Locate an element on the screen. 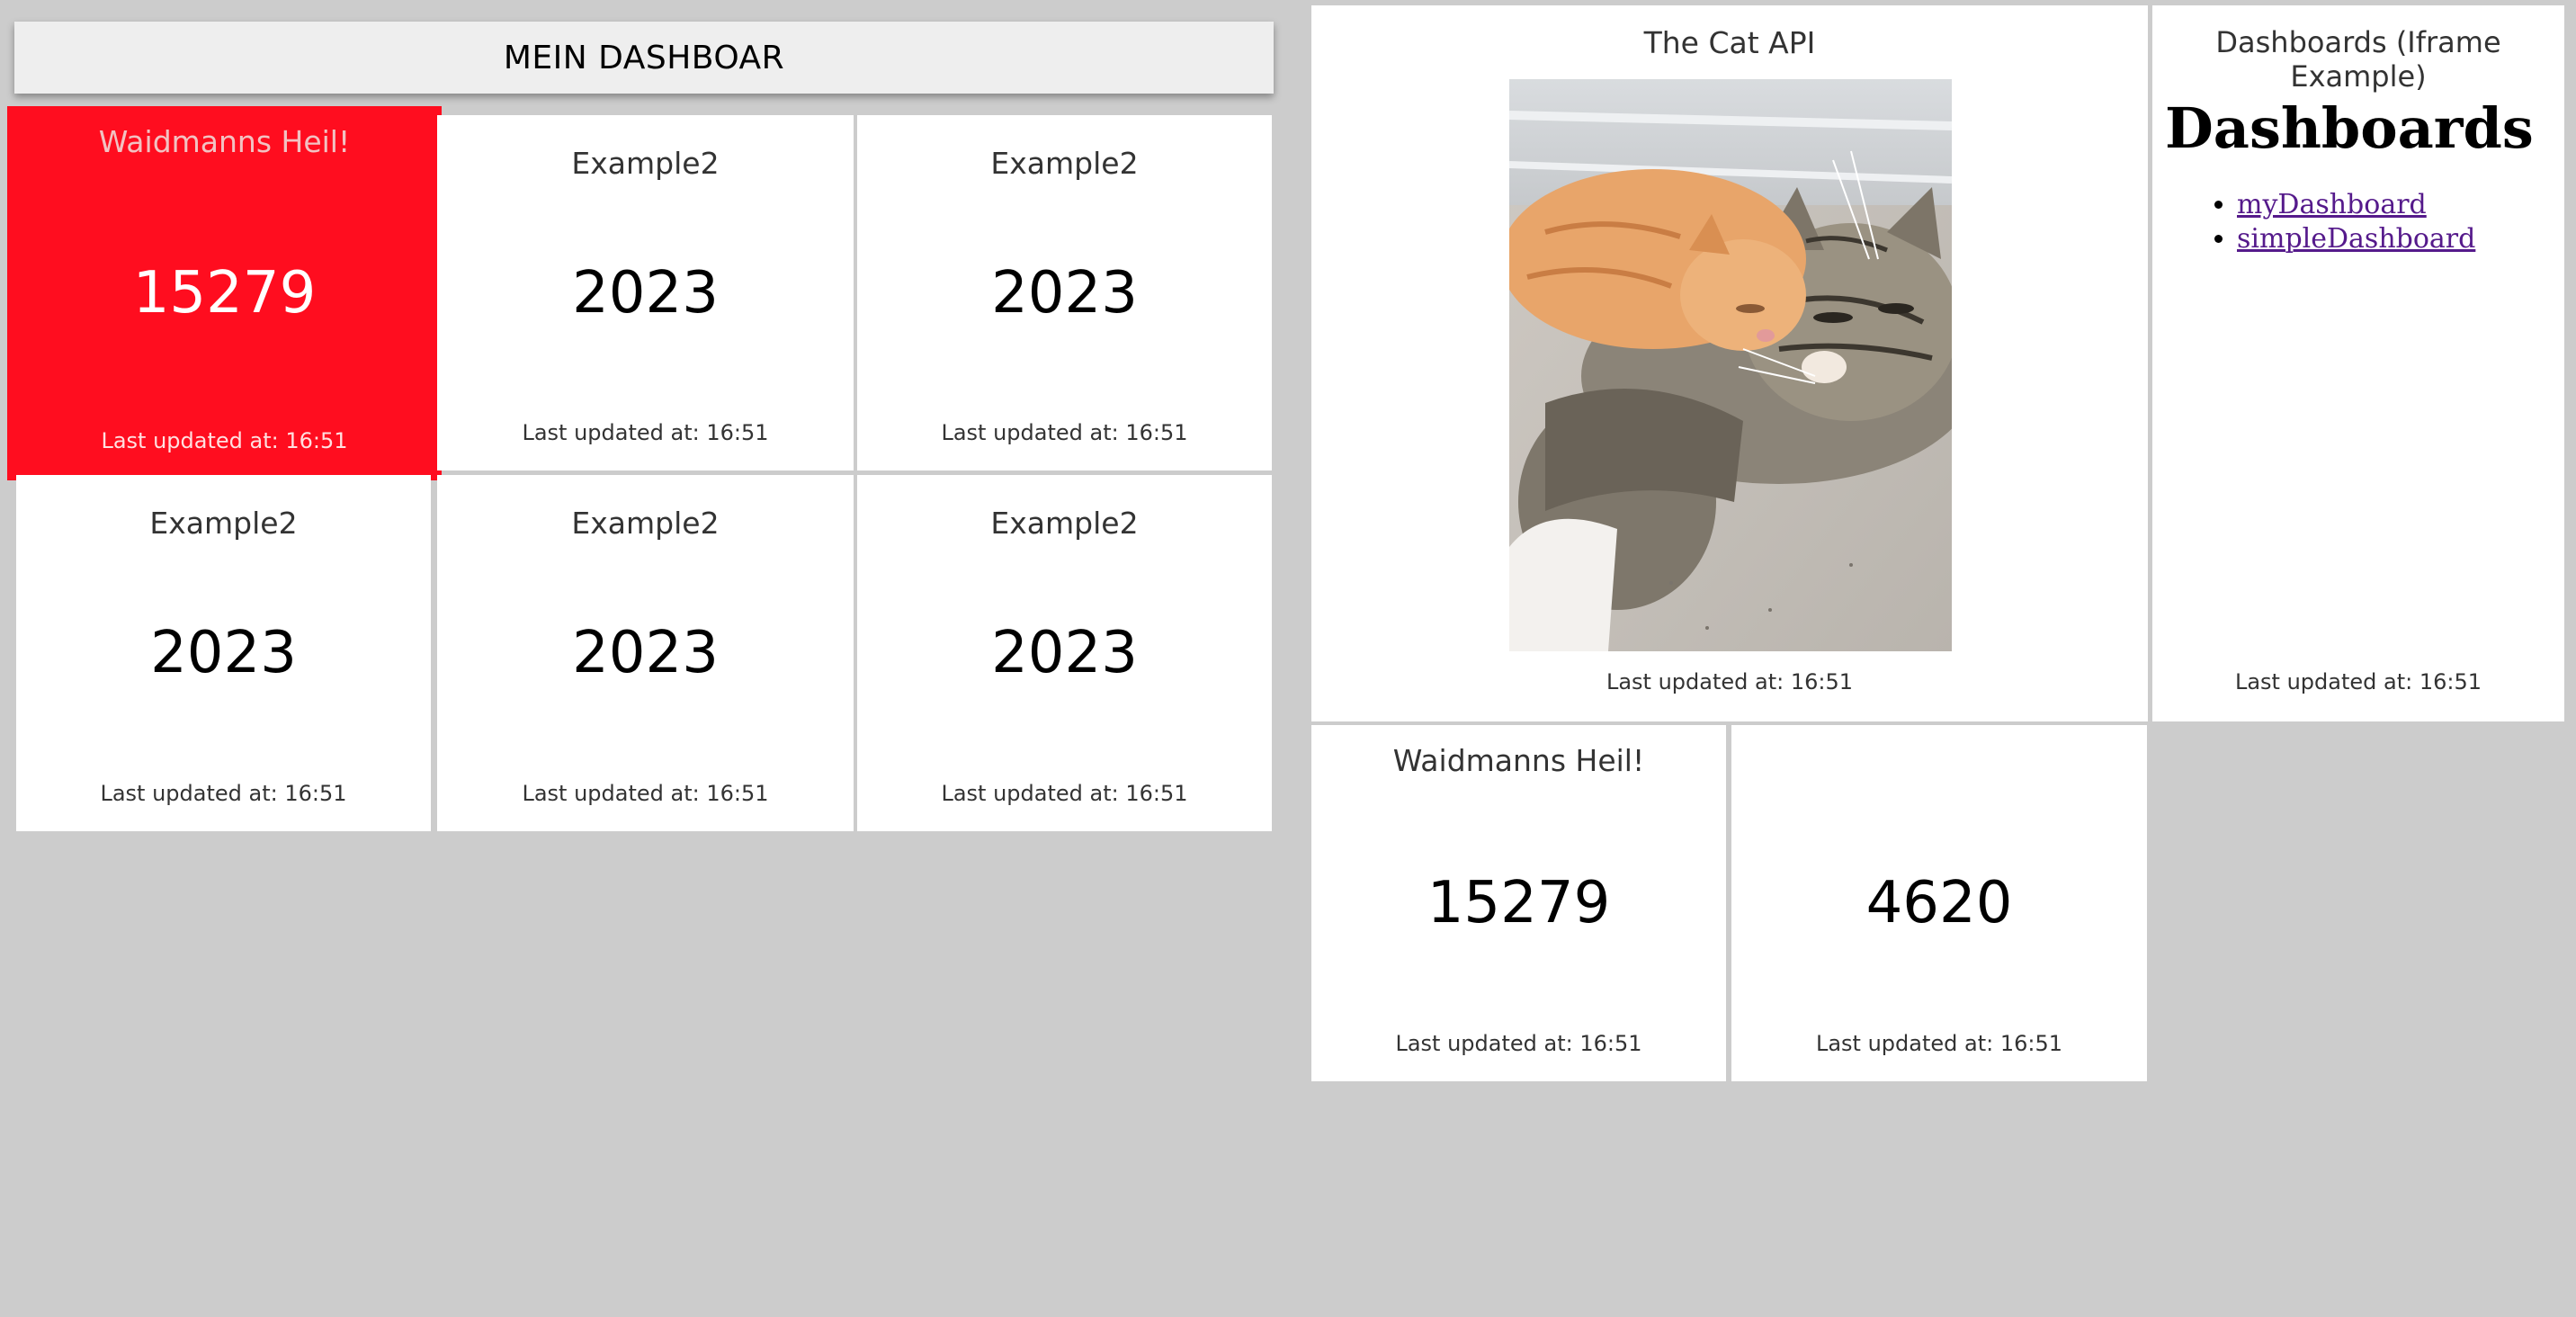 This screenshot has height=1317, width=2576. list-item: simpleDashboard is located at coordinates (2396, 239).